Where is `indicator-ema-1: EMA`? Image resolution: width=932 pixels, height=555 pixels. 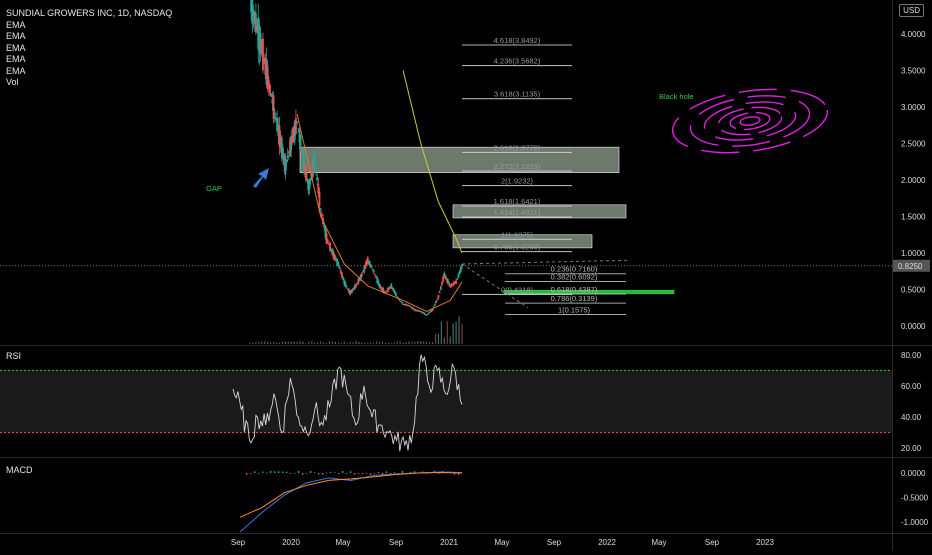 indicator-ema-1: EMA is located at coordinates (89, 26).